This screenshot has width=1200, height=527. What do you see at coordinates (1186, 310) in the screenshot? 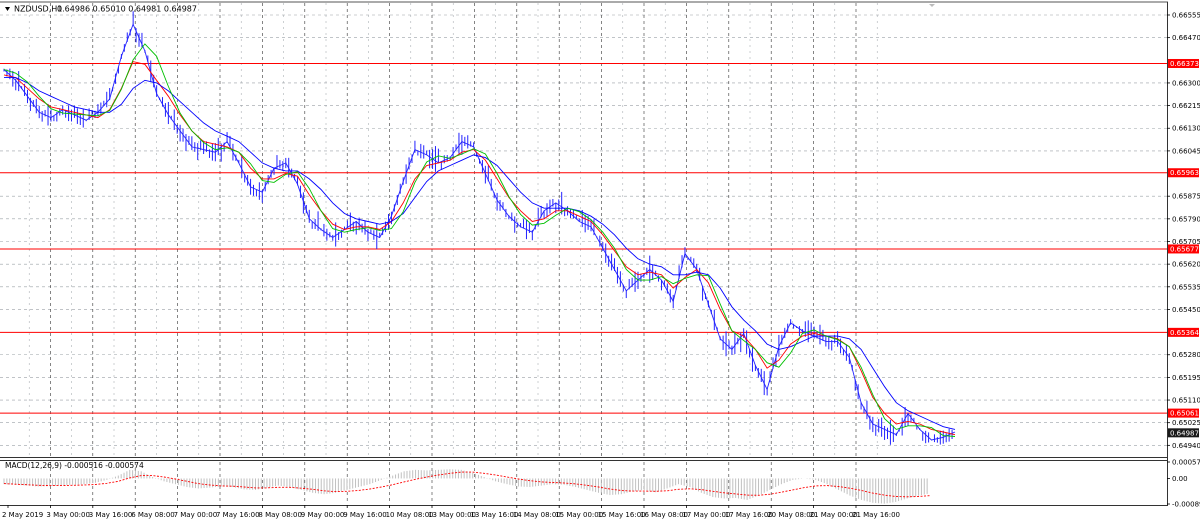
I see `price-tick-label: 0.65450` at bounding box center [1186, 310].